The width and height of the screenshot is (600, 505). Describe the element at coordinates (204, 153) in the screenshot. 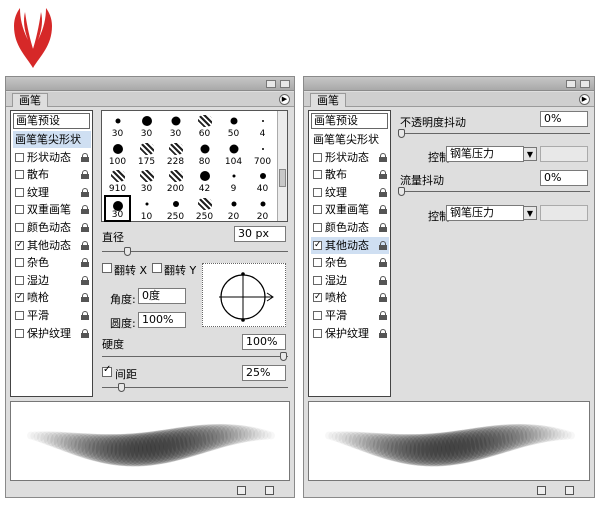

I see `brush-tip-cell: 80` at that location.